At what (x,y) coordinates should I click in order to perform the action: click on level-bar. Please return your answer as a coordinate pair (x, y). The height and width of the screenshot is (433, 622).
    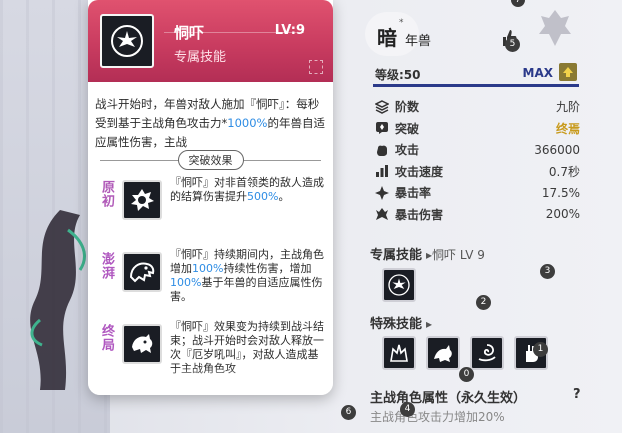
    Looking at the image, I should click on (476, 85).